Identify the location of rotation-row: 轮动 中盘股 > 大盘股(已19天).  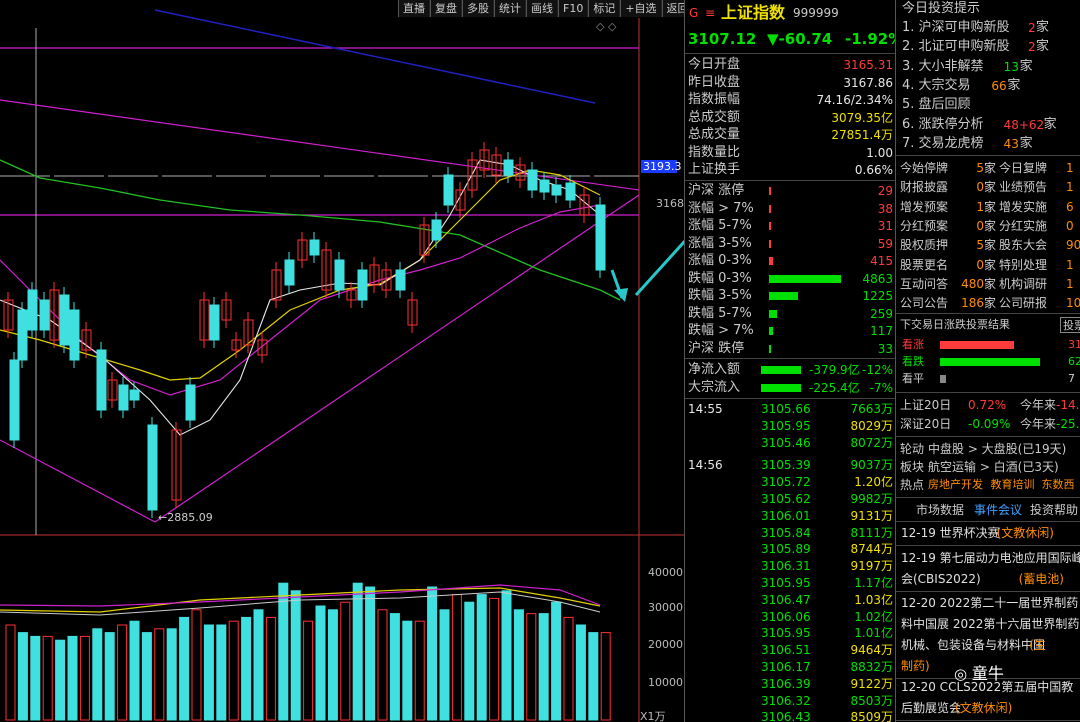
(988, 449).